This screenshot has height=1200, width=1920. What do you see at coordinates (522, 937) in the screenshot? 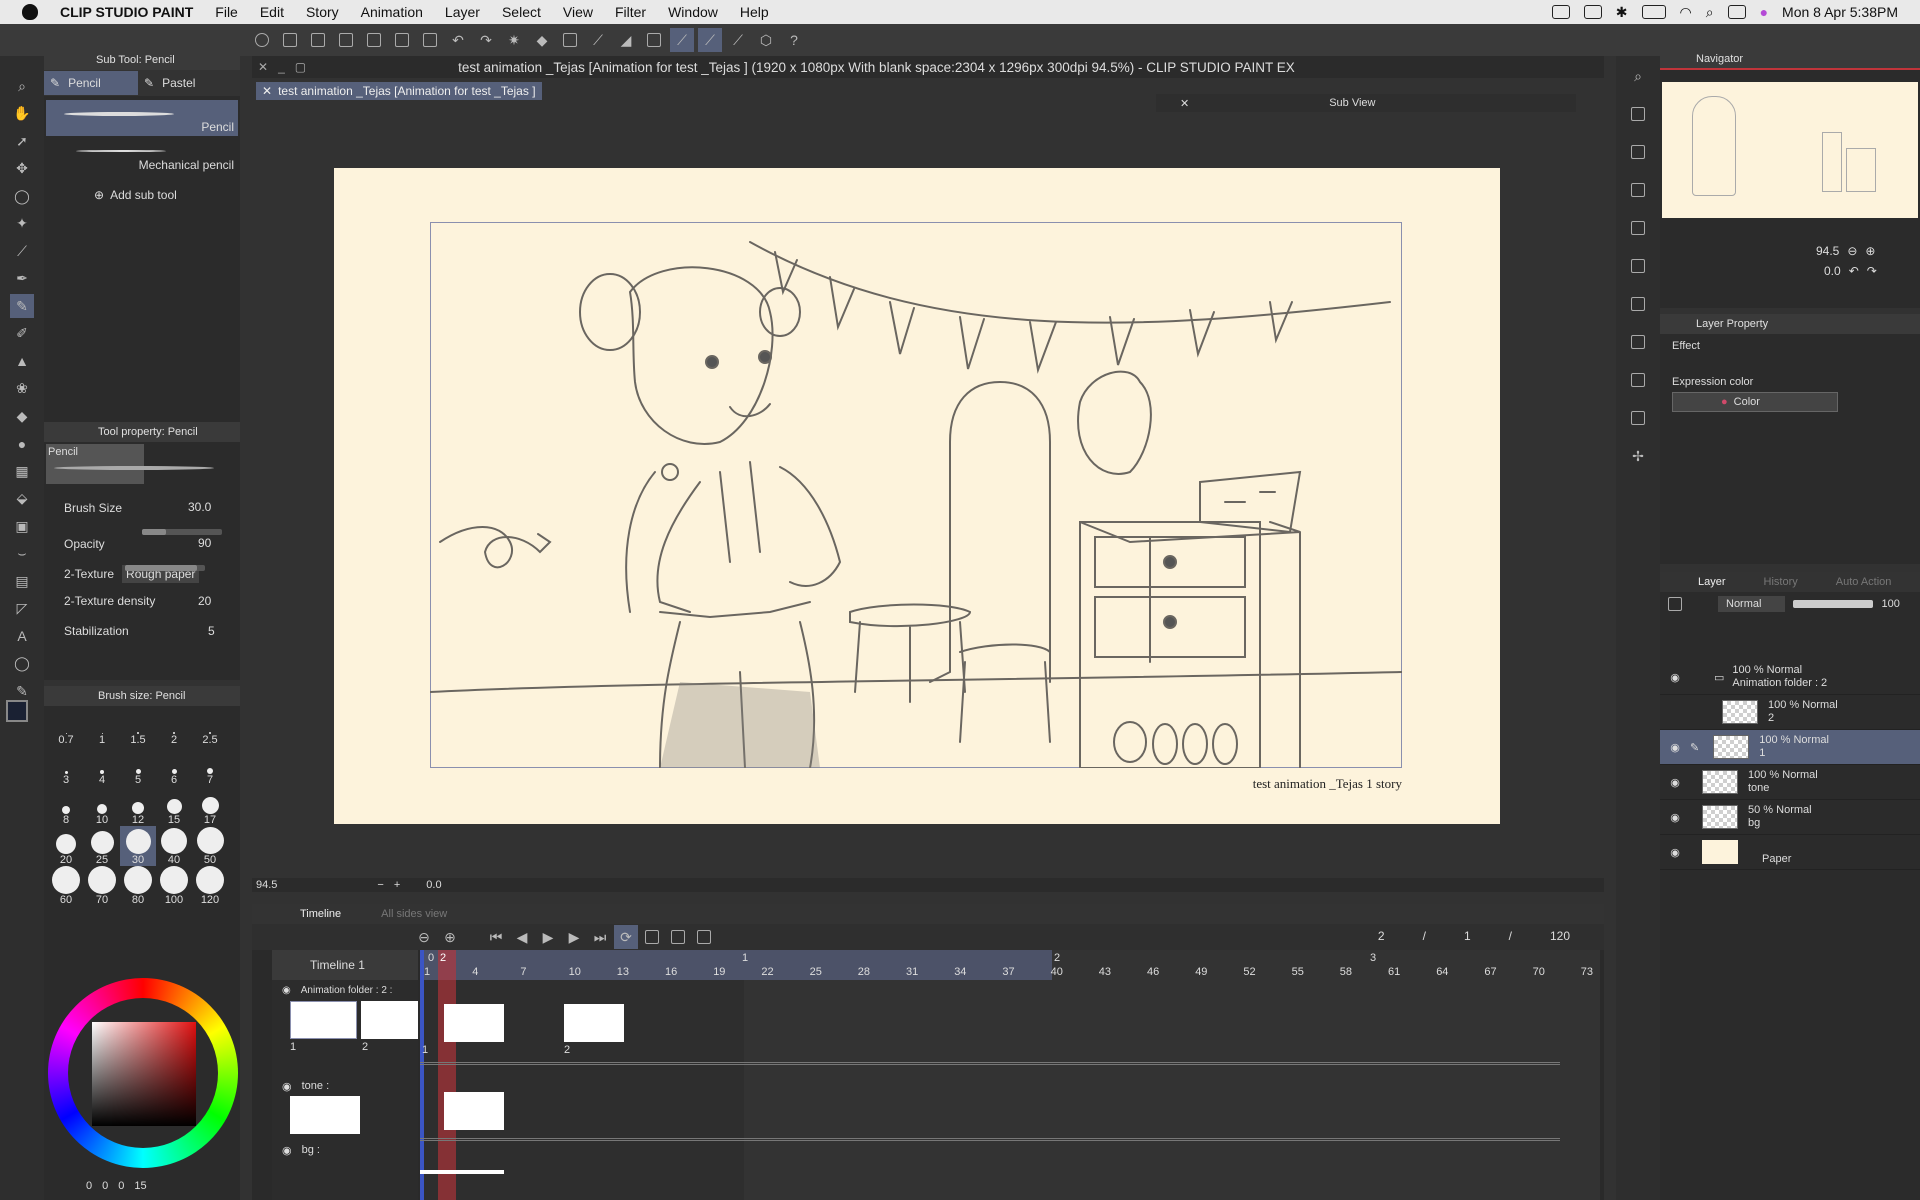
I see `prev-frame-icon: ◀` at bounding box center [522, 937].